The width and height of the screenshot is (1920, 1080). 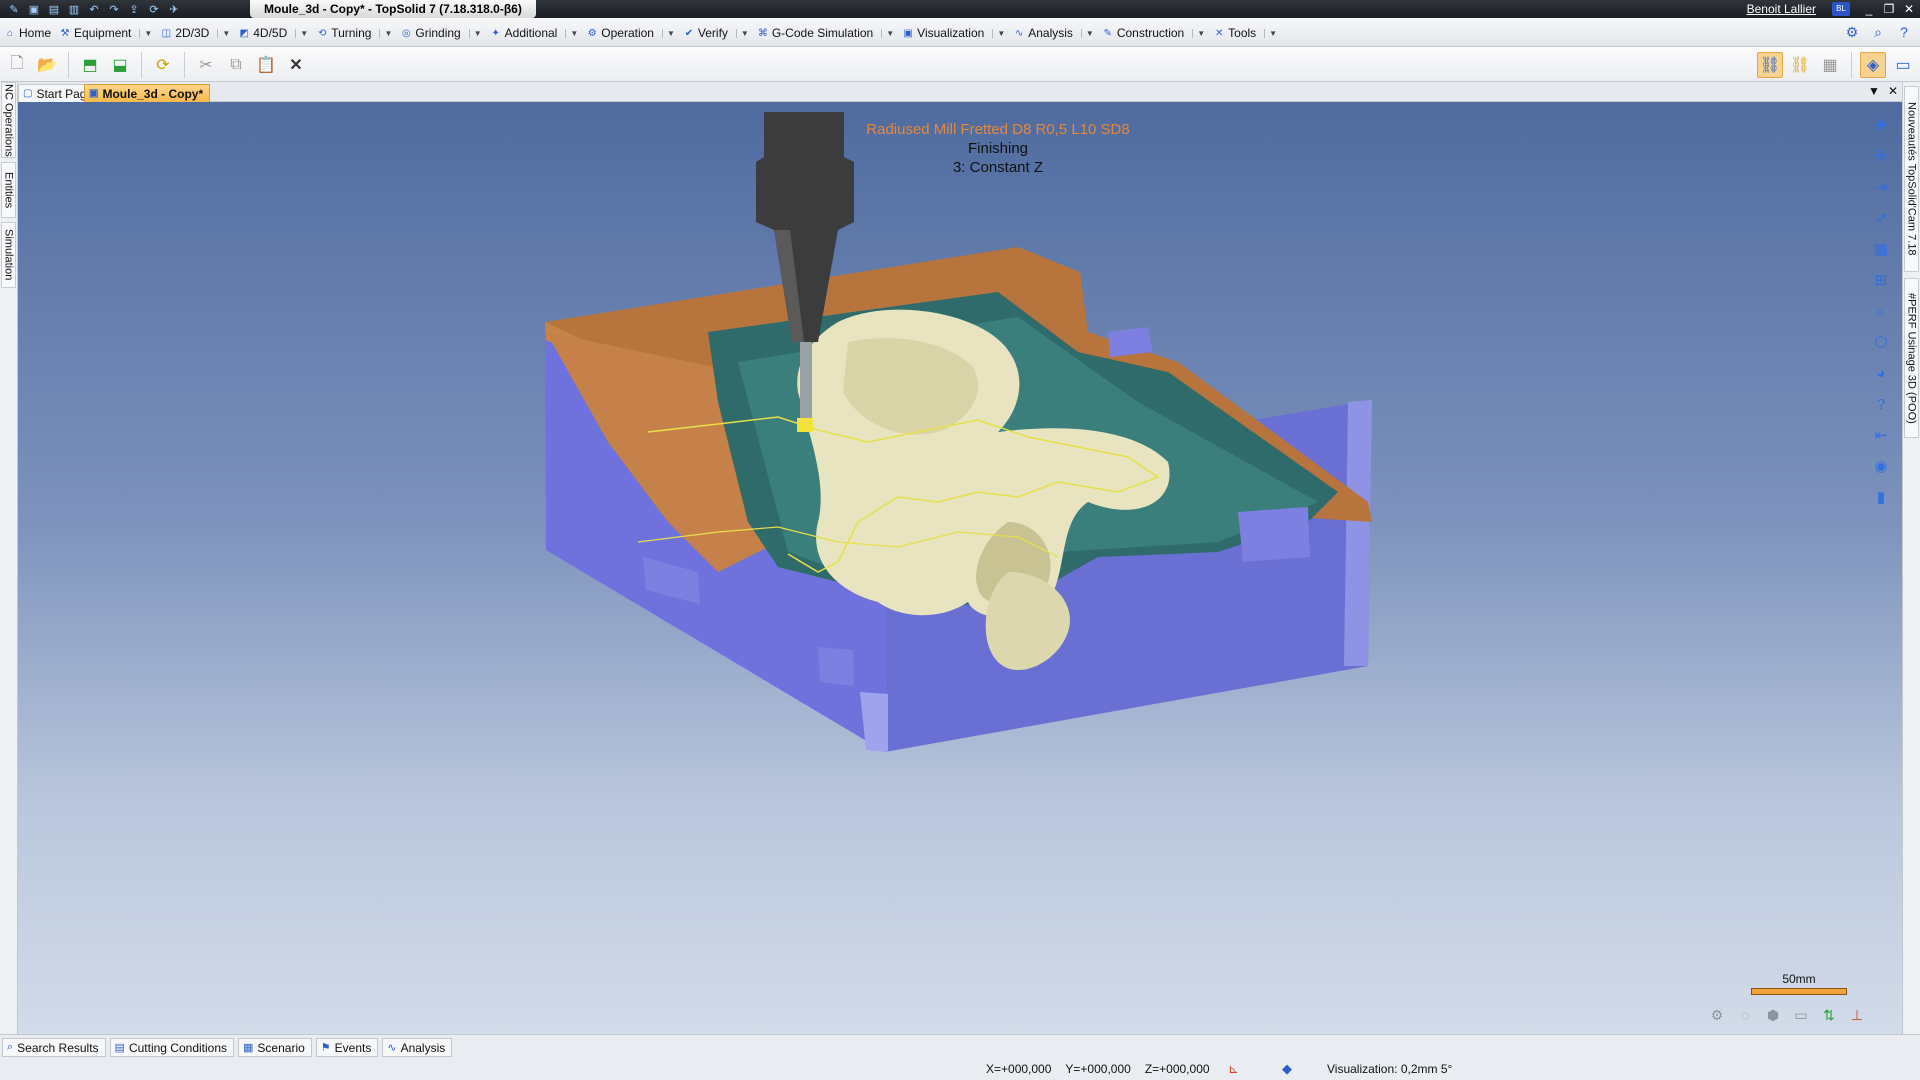 What do you see at coordinates (1881, 435) in the screenshot?
I see `measure-icon: ⇤` at bounding box center [1881, 435].